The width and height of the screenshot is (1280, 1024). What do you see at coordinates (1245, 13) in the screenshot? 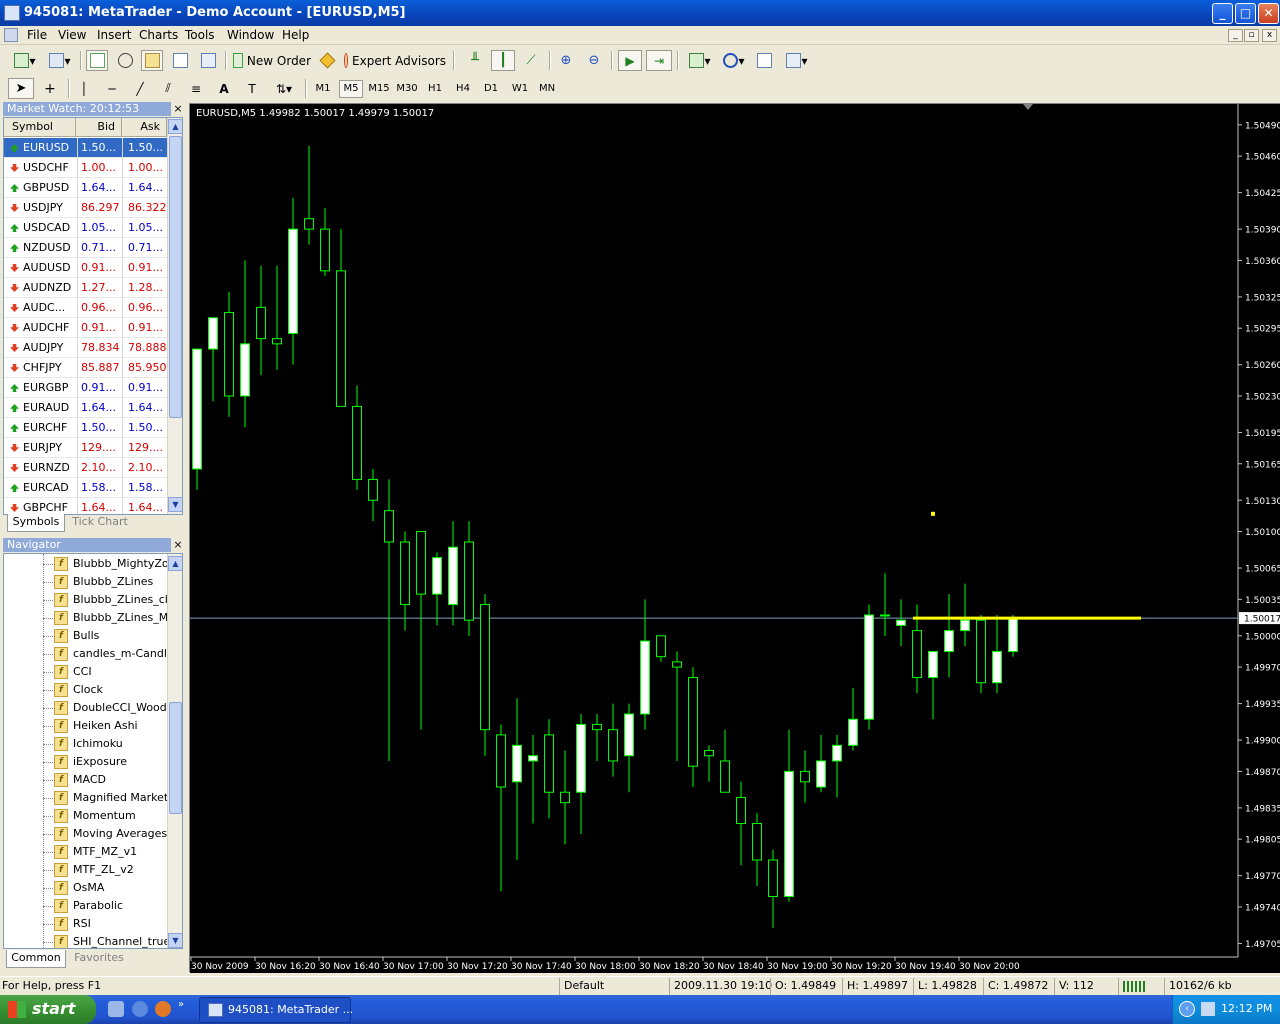
I see `maximize-button: □` at bounding box center [1245, 13].